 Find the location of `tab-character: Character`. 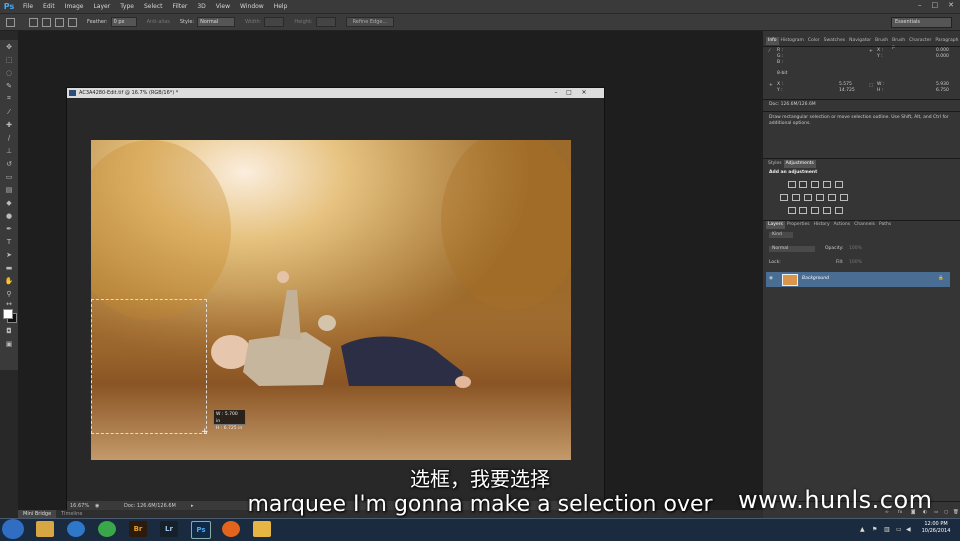

tab-character: Character is located at coordinates (920, 41).